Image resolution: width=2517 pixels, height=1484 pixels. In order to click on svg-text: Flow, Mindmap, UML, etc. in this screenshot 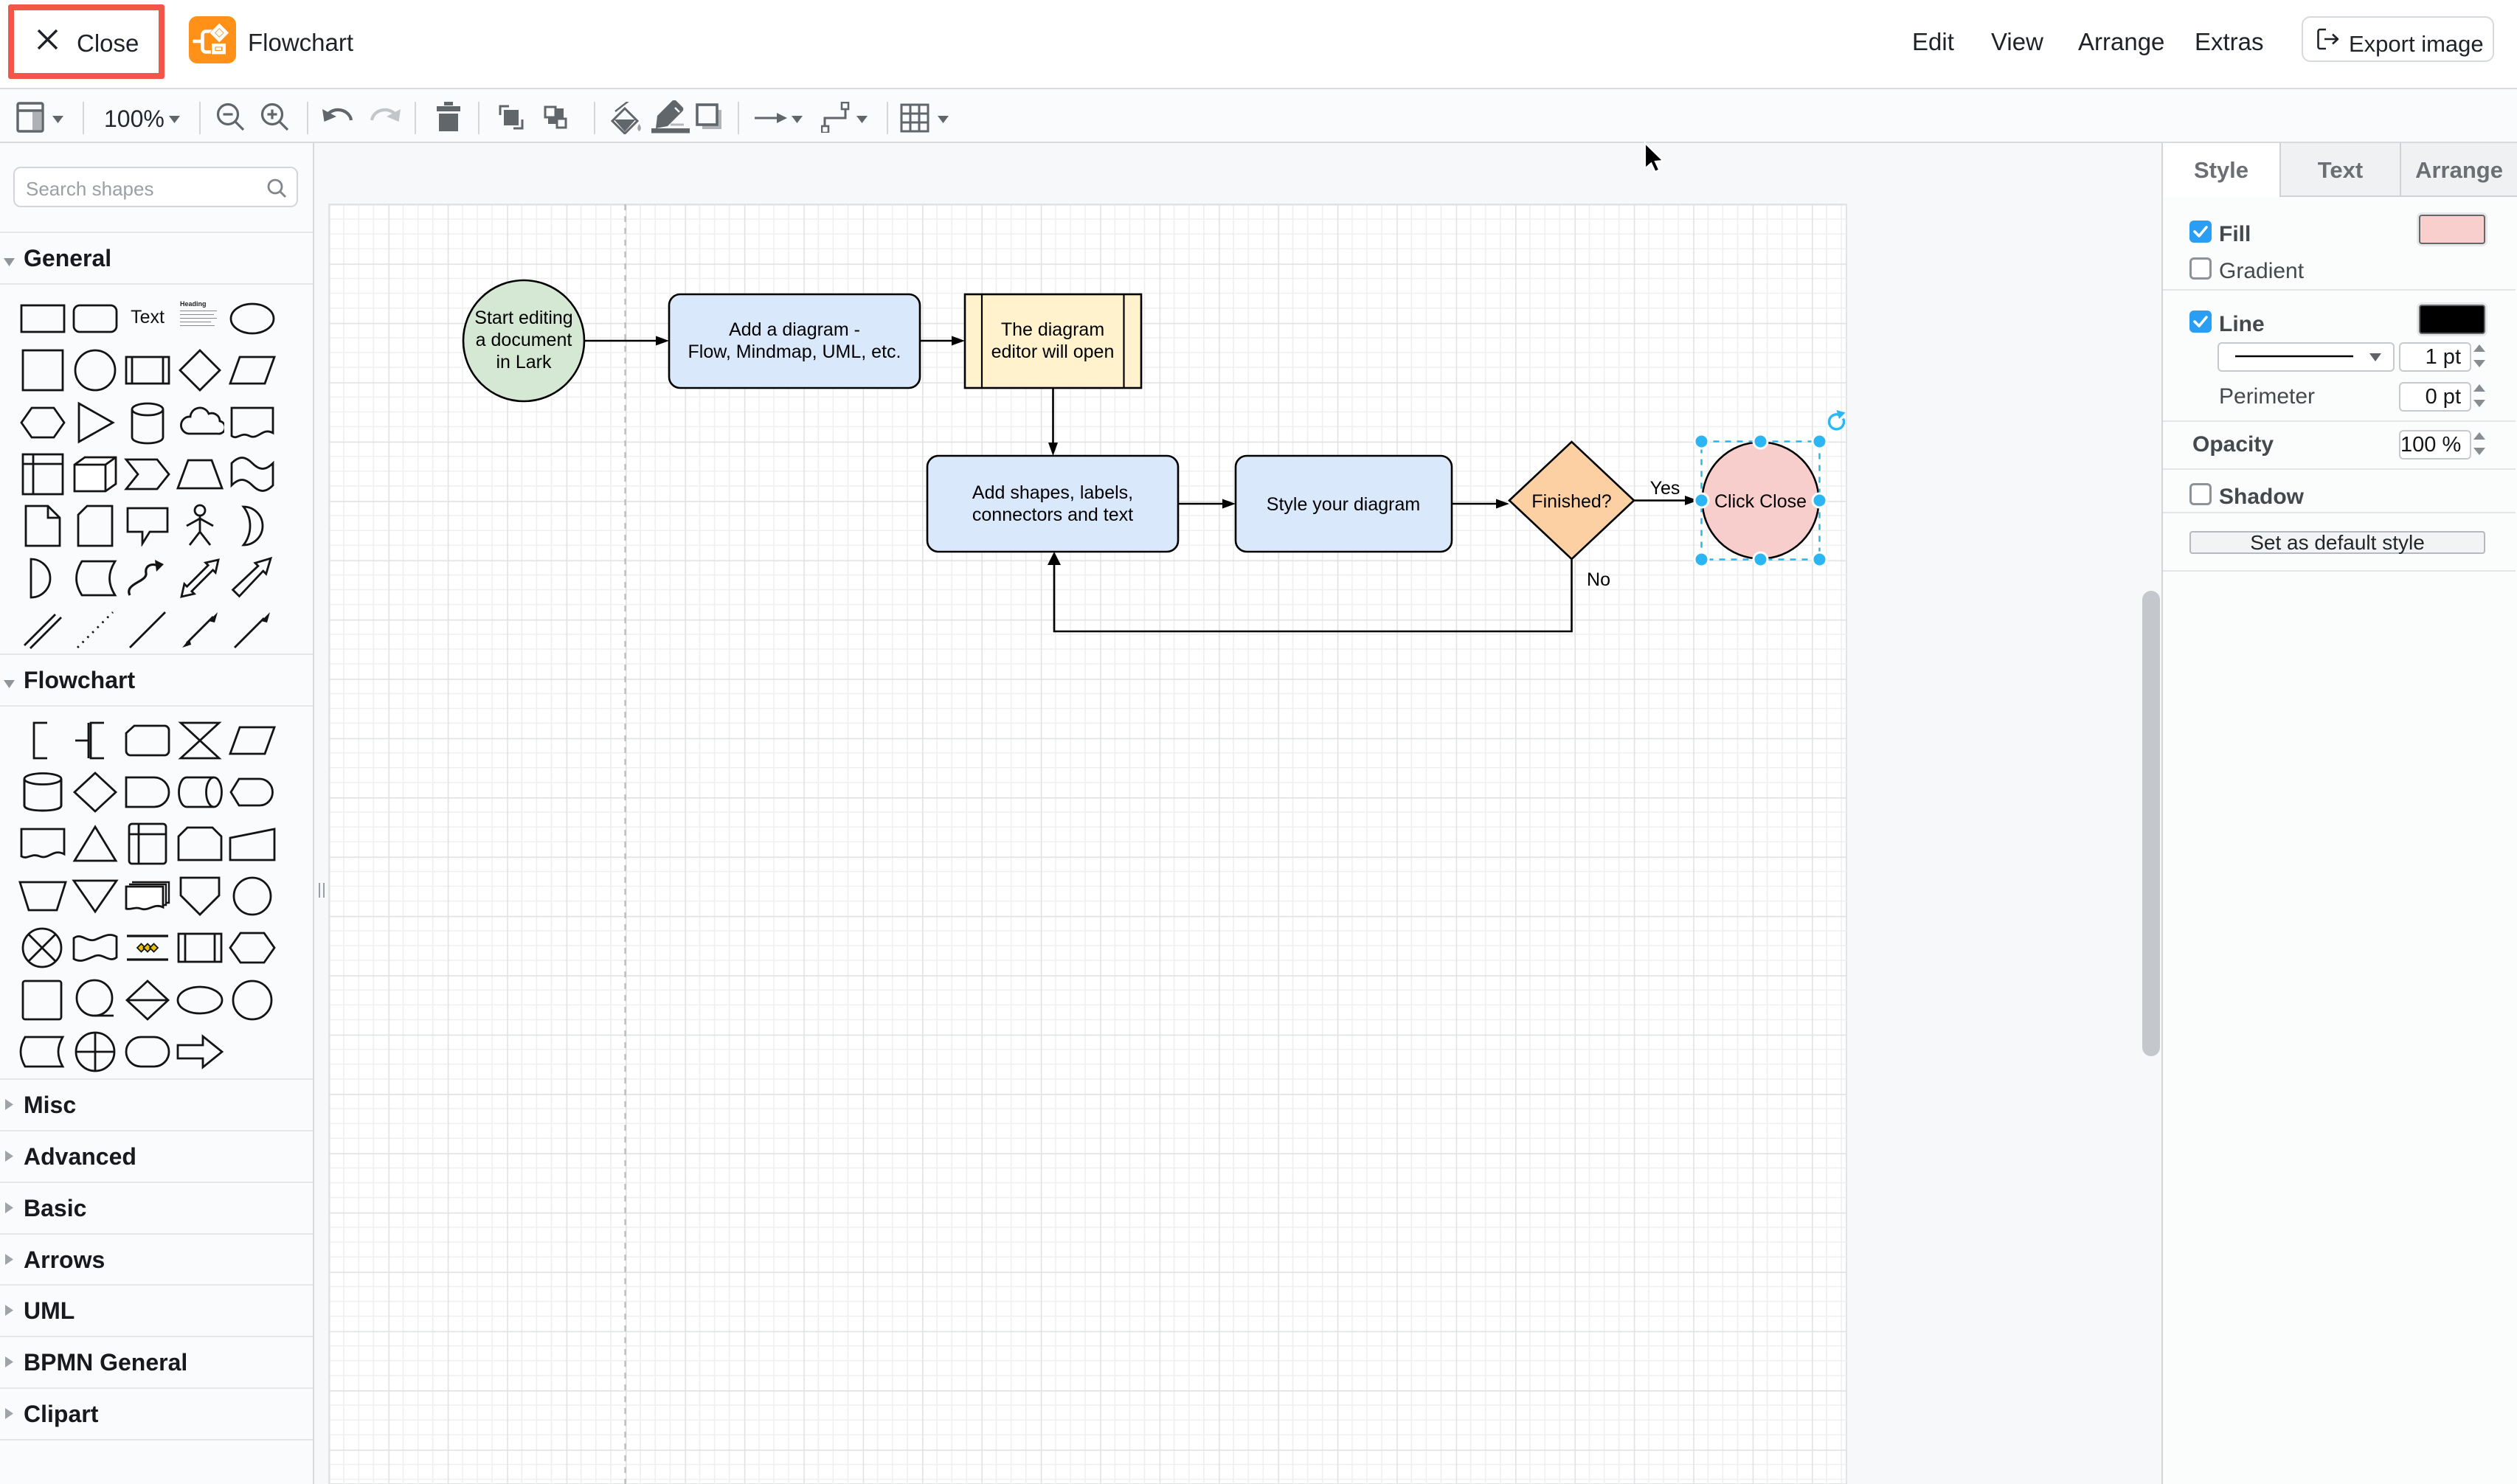, I will do `click(794, 351)`.